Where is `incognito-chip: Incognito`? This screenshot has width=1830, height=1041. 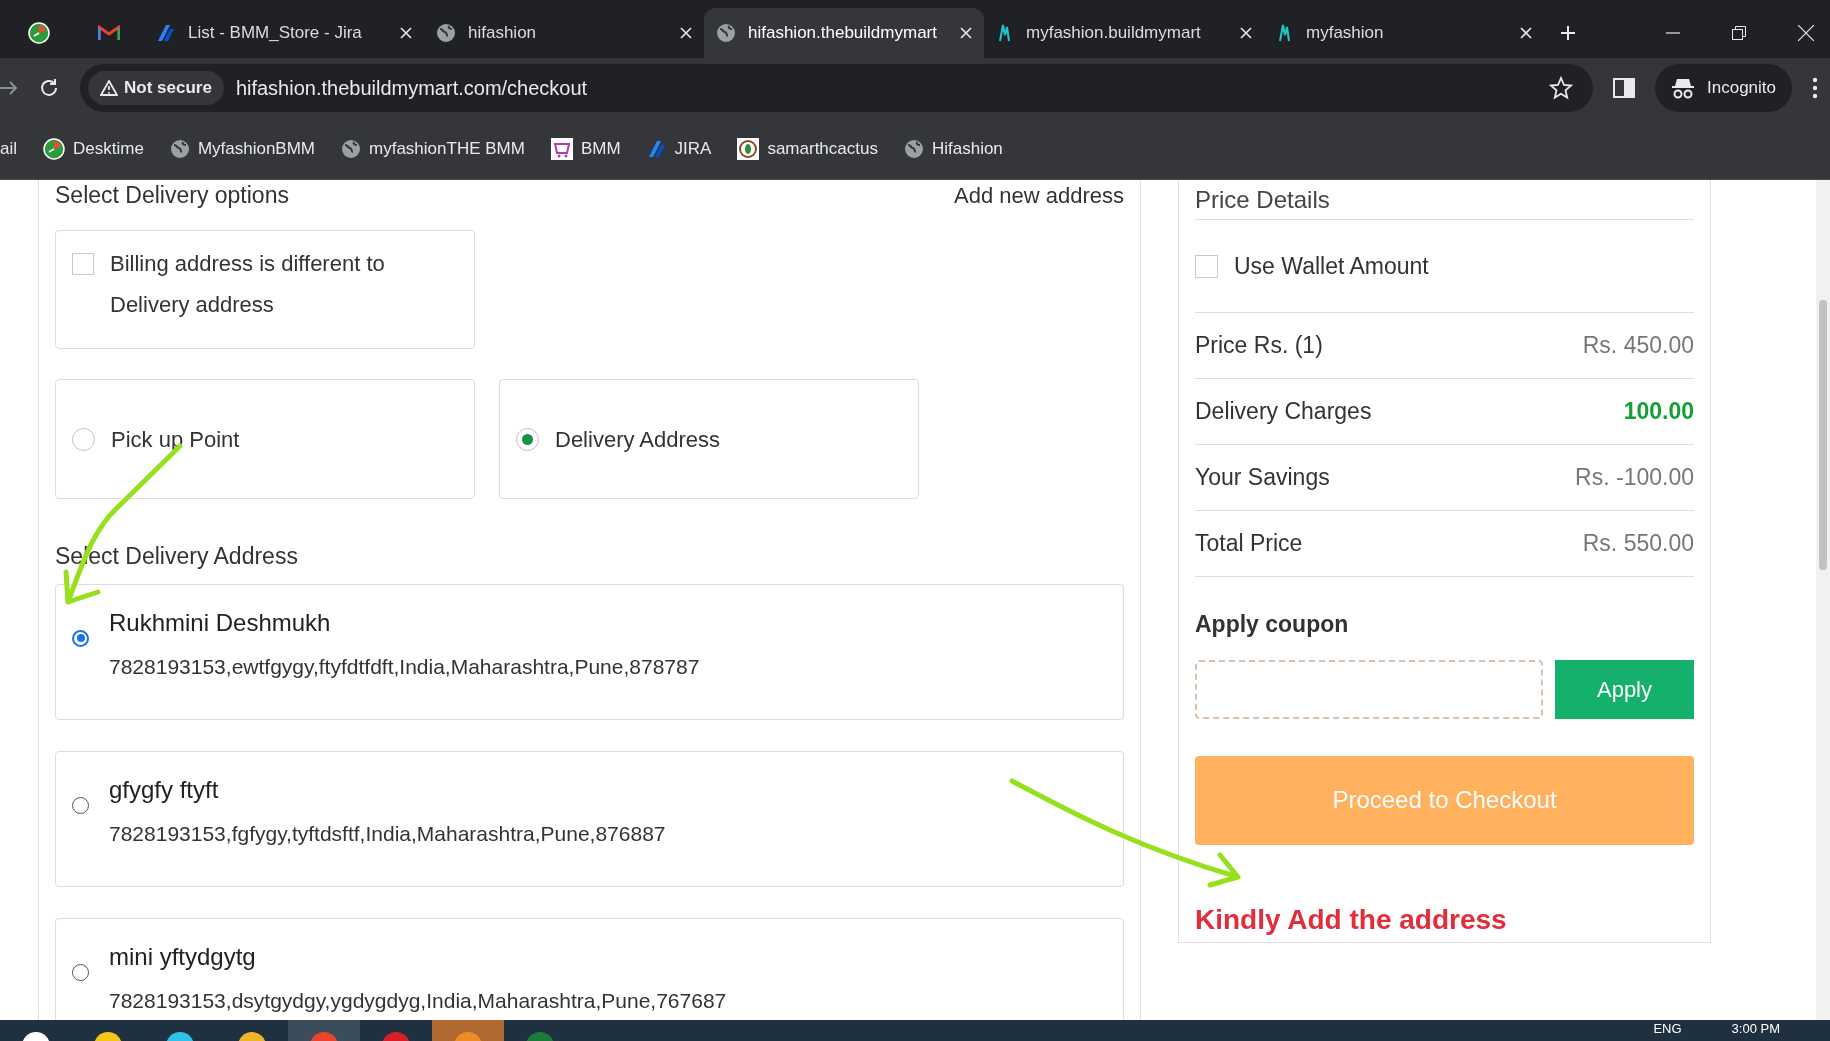 incognito-chip: Incognito is located at coordinates (1723, 88).